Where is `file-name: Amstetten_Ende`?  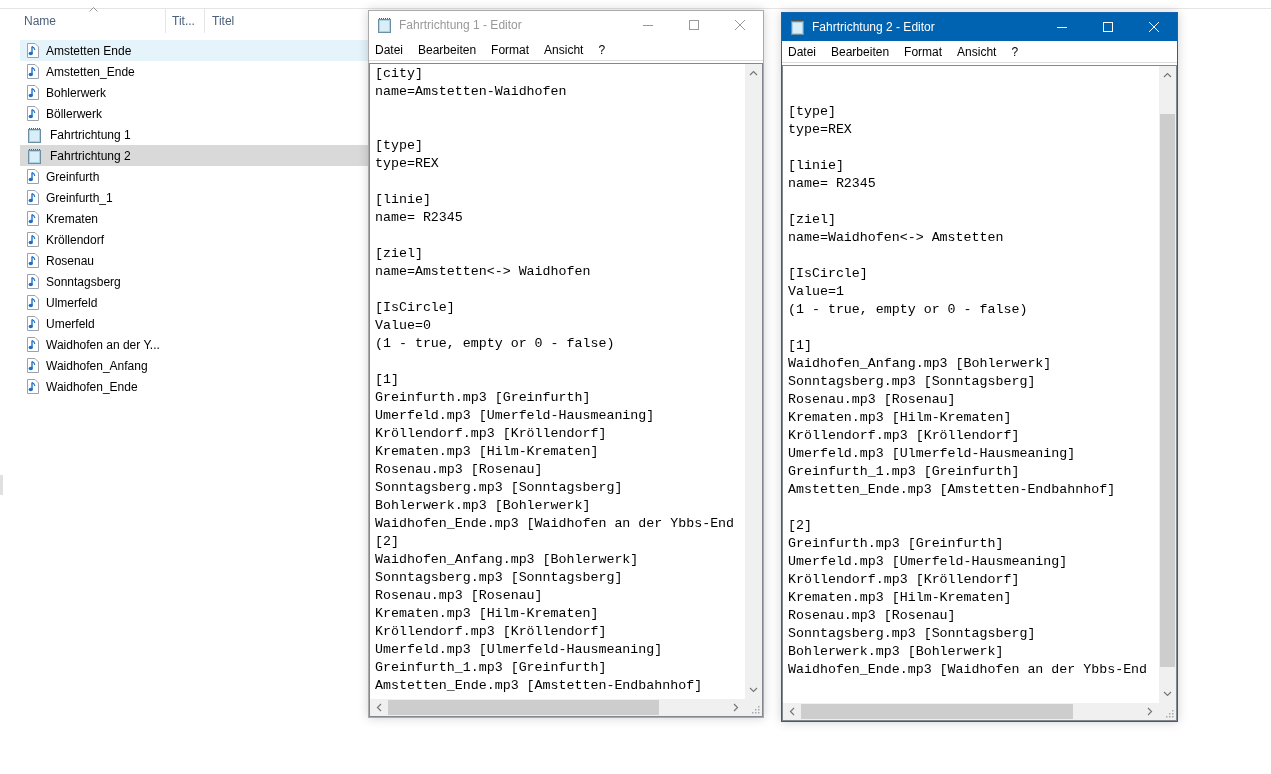
file-name: Amstetten_Ende is located at coordinates (90, 71).